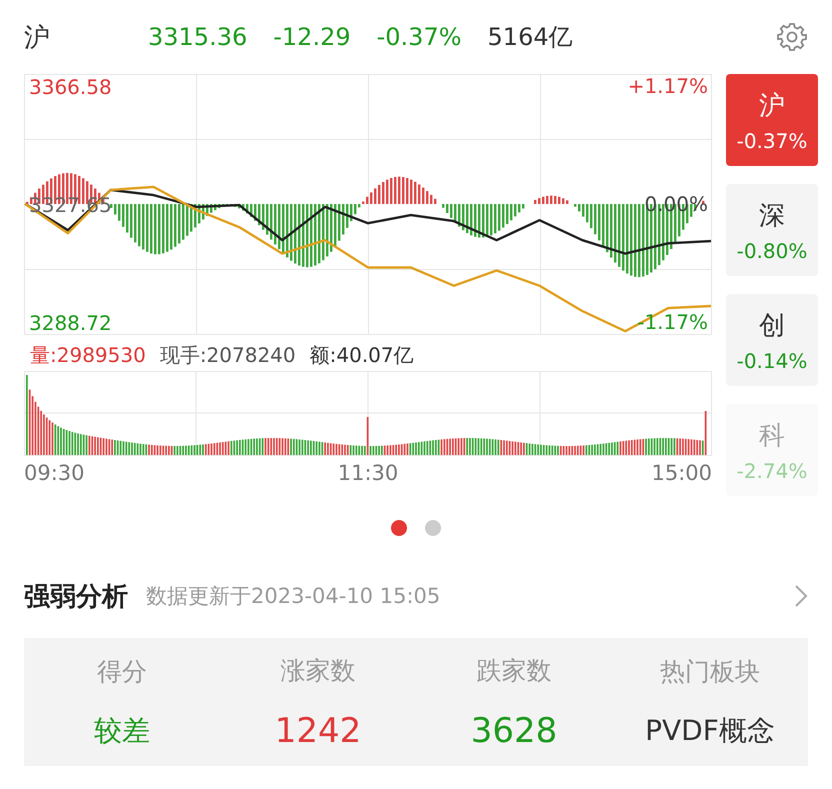 The image size is (832, 789). I want to click on index-price: 3315.36, so click(198, 37).